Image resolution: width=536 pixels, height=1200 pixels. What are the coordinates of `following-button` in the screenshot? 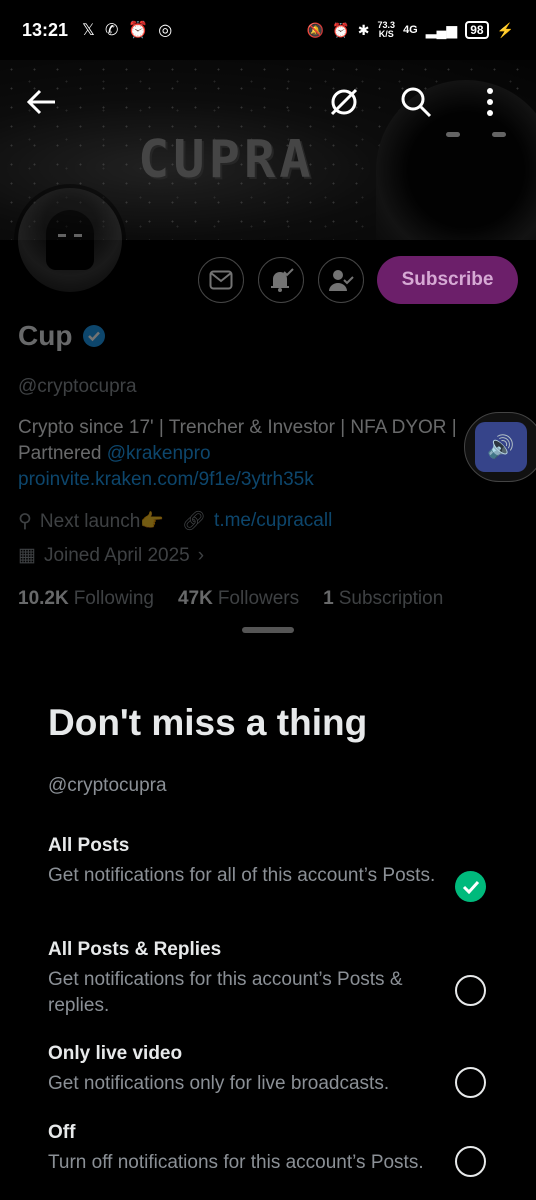 It's located at (341, 280).